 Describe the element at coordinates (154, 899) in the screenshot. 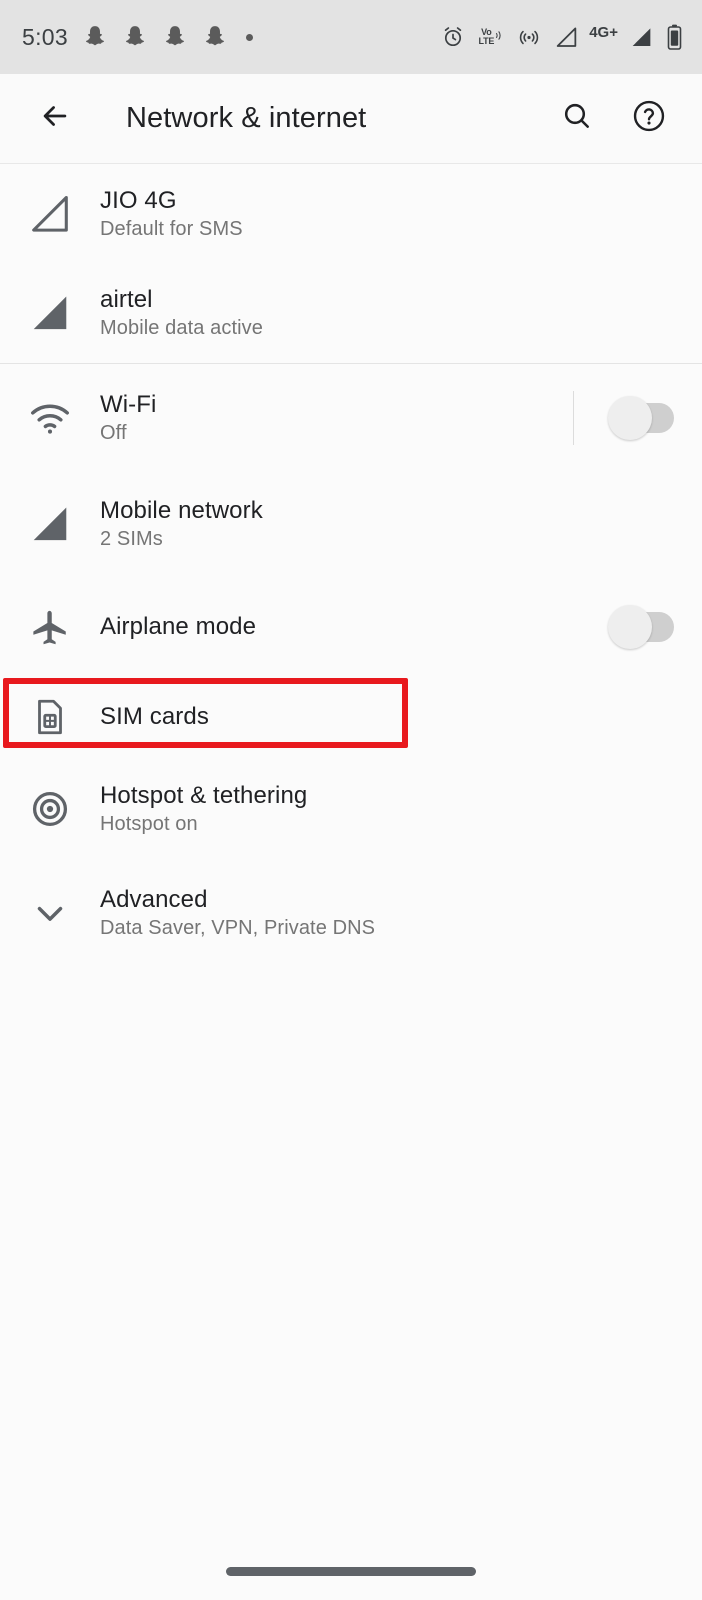

I see `list-item-title: Advanced` at that location.